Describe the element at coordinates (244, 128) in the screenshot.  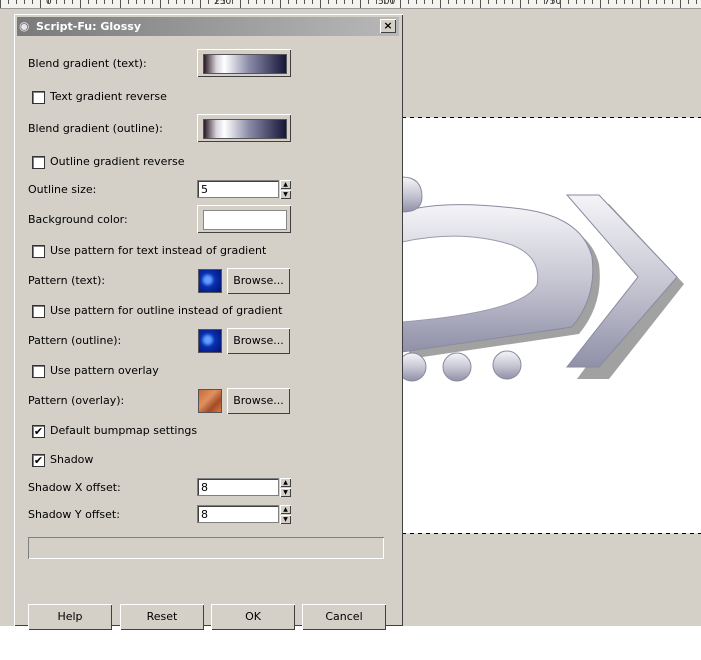
I see `blend-gradient-outline-button` at that location.